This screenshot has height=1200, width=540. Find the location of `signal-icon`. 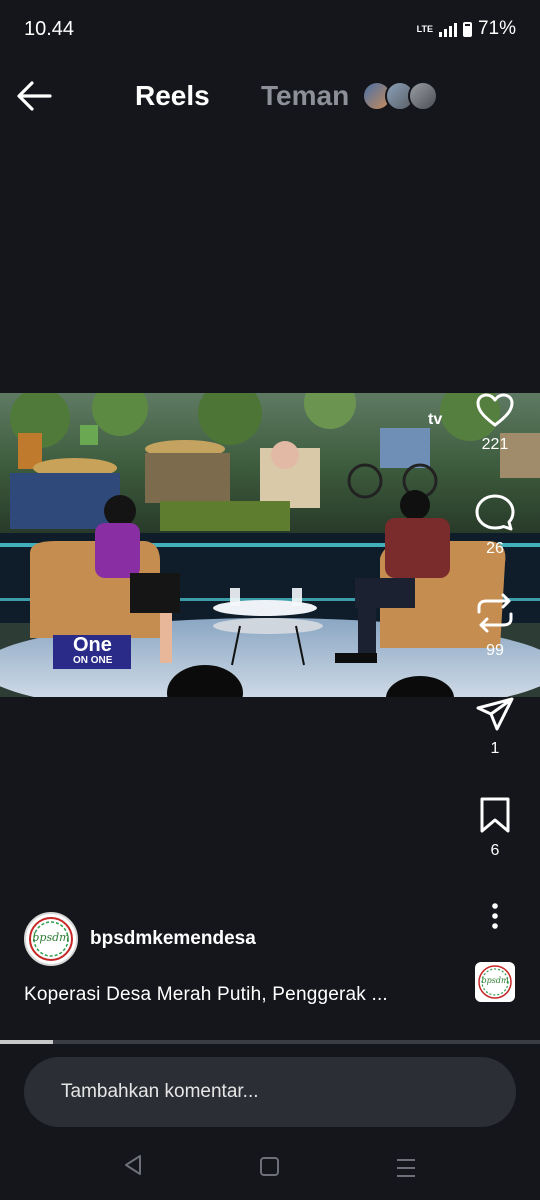

signal-icon is located at coordinates (447, 29).